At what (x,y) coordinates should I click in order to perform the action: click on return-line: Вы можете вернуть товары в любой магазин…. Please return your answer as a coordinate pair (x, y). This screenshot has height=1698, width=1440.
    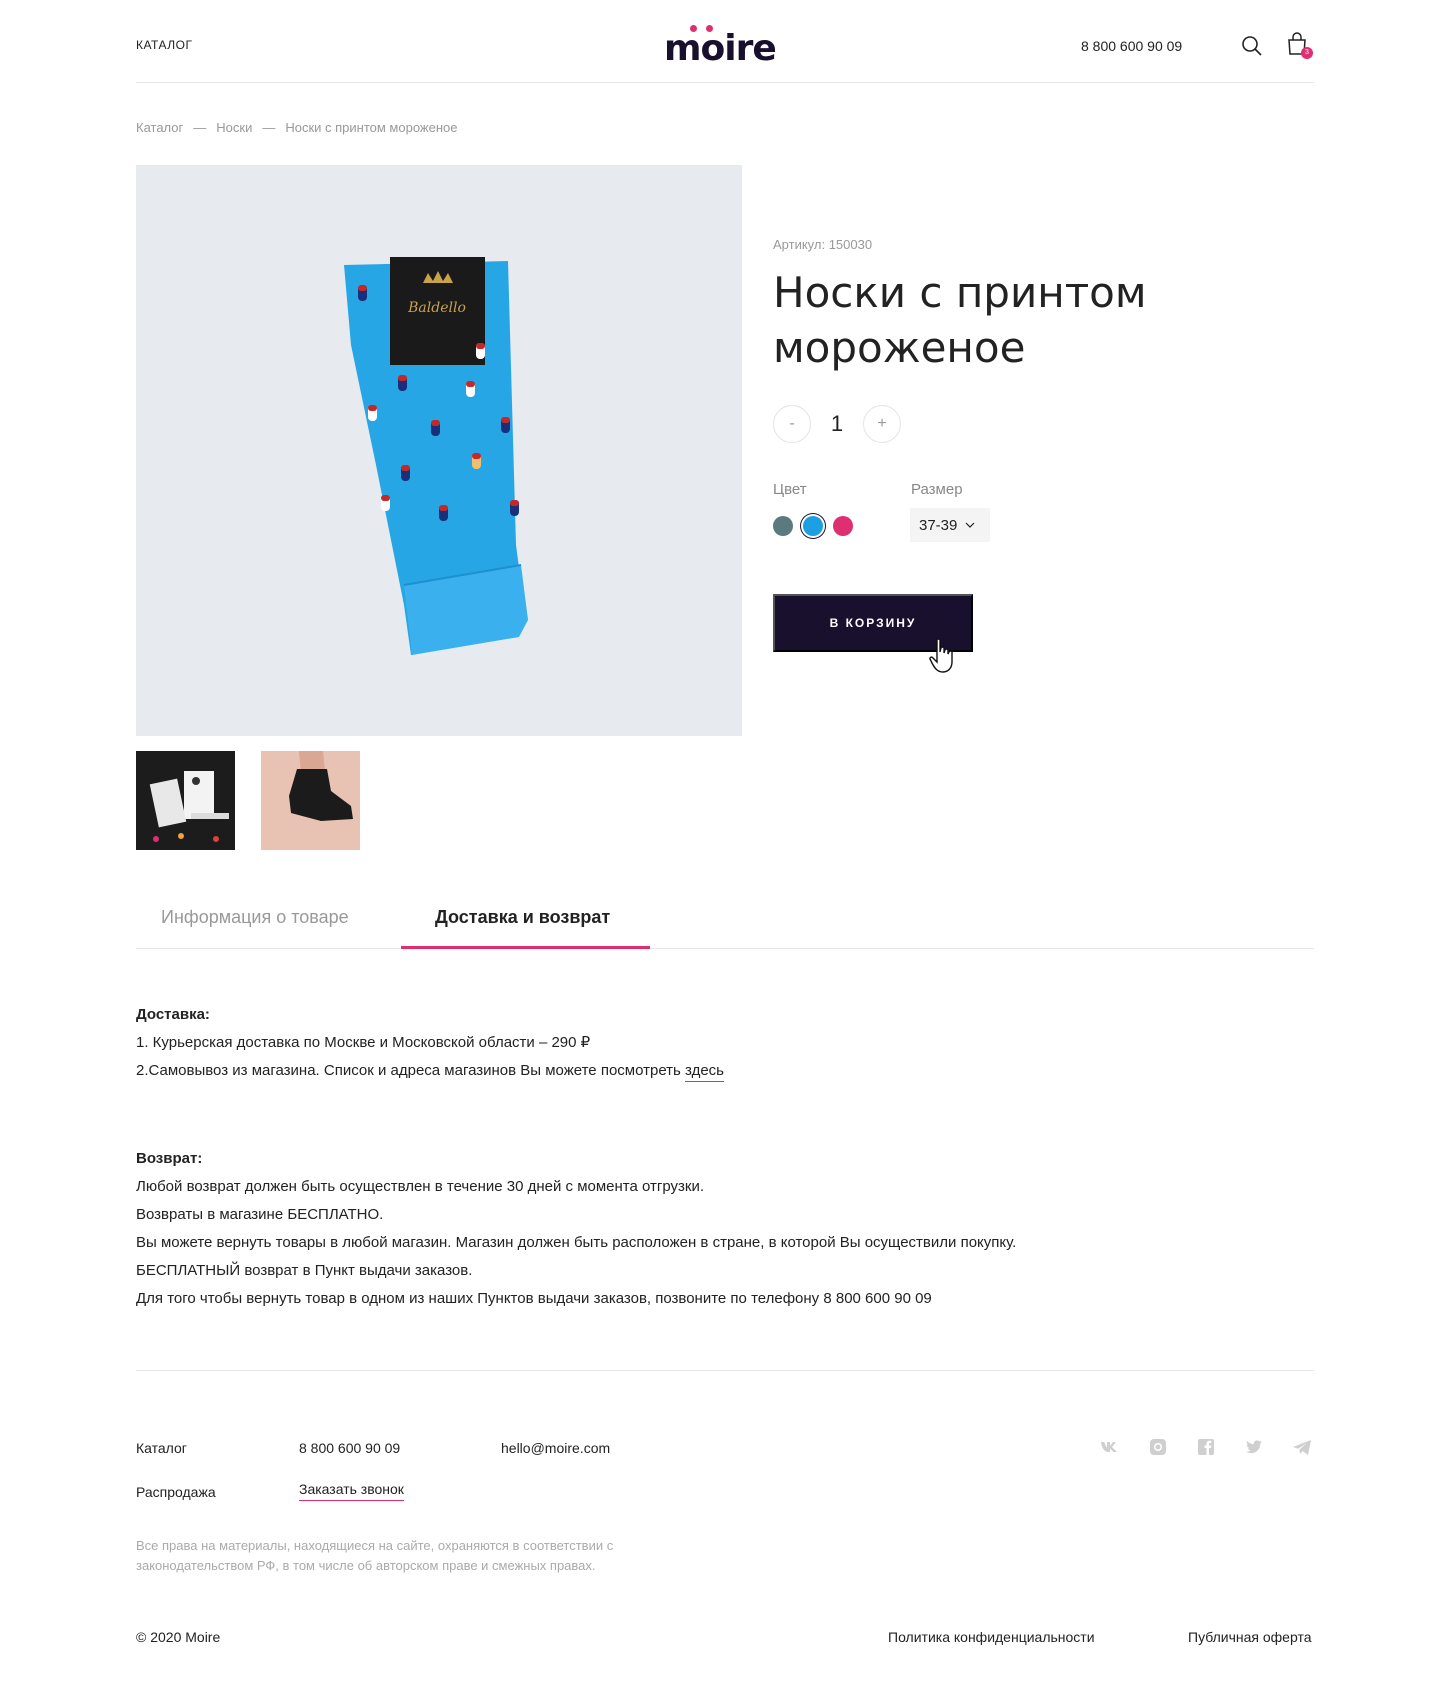
    Looking at the image, I should click on (576, 1242).